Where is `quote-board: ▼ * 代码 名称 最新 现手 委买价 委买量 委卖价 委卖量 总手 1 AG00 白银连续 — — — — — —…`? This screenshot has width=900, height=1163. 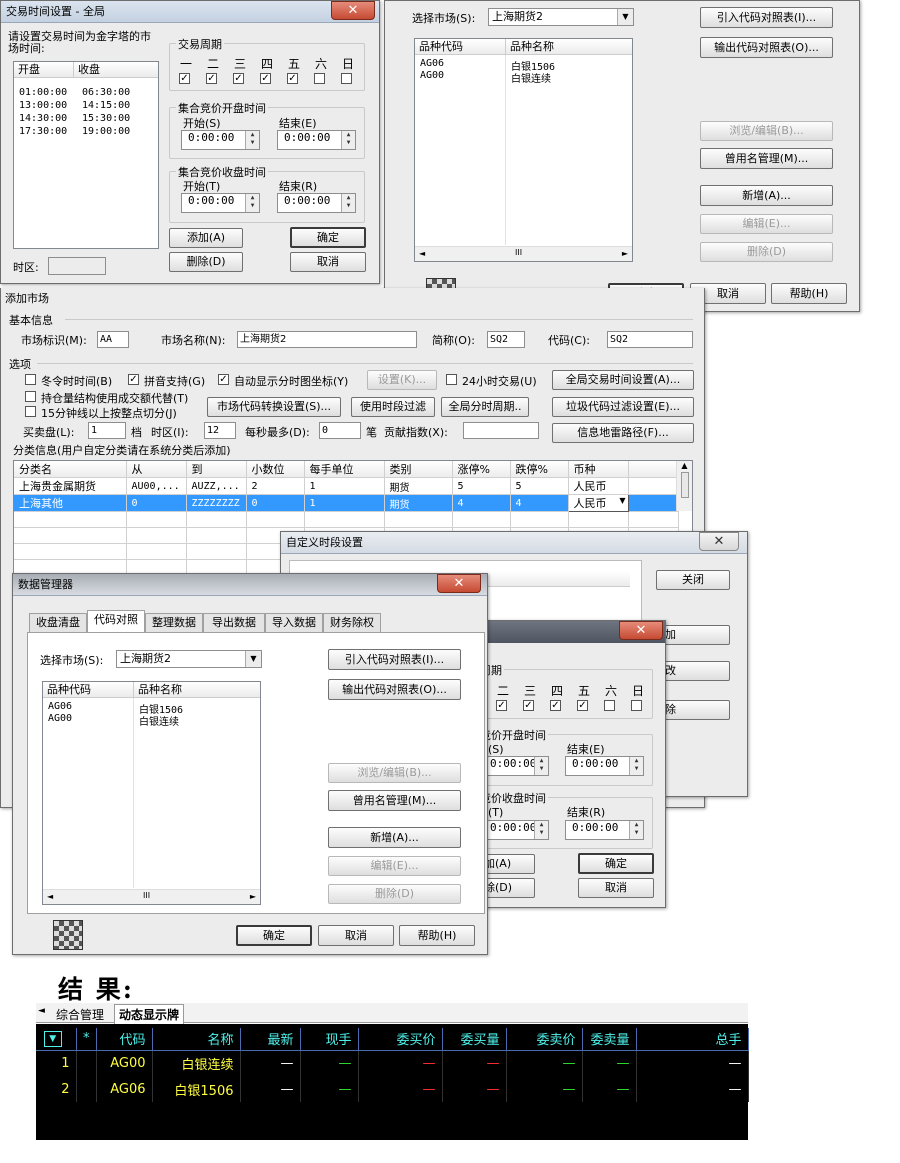 quote-board: ▼ * 代码 名称 最新 现手 委买价 委买量 委卖价 委卖量 总手 1 AG00 白银连续 — — — — — —… is located at coordinates (392, 1082).